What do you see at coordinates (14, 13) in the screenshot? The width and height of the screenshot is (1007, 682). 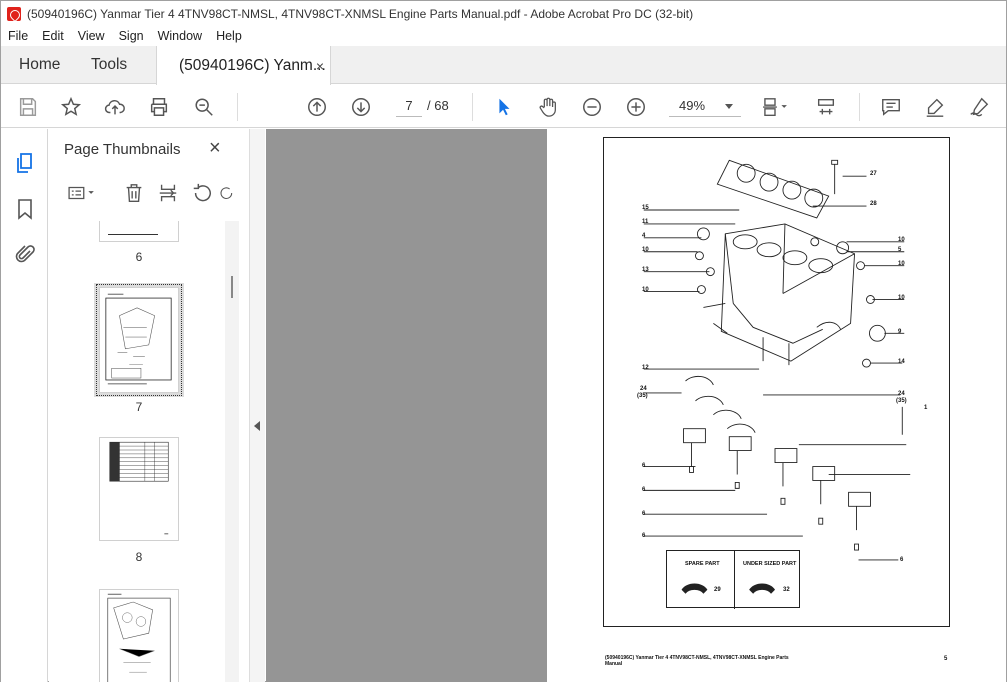 I see `acrobat-app-icon` at bounding box center [14, 13].